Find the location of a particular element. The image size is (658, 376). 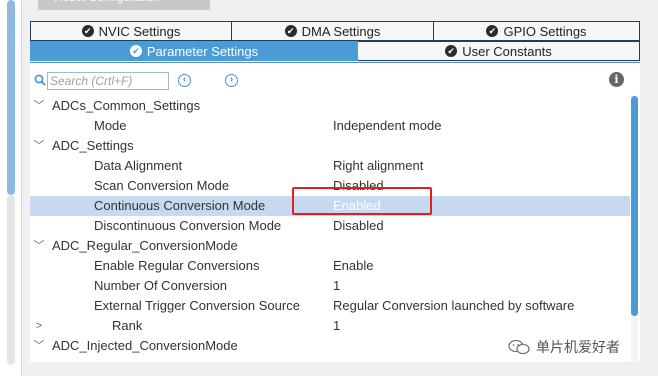

tree-param-row: Discontinuous Conversion Mode Disabled is located at coordinates (330, 226).